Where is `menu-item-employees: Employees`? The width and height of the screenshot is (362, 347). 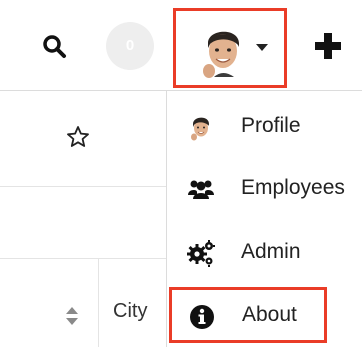
menu-item-employees: Employees is located at coordinates (264, 189).